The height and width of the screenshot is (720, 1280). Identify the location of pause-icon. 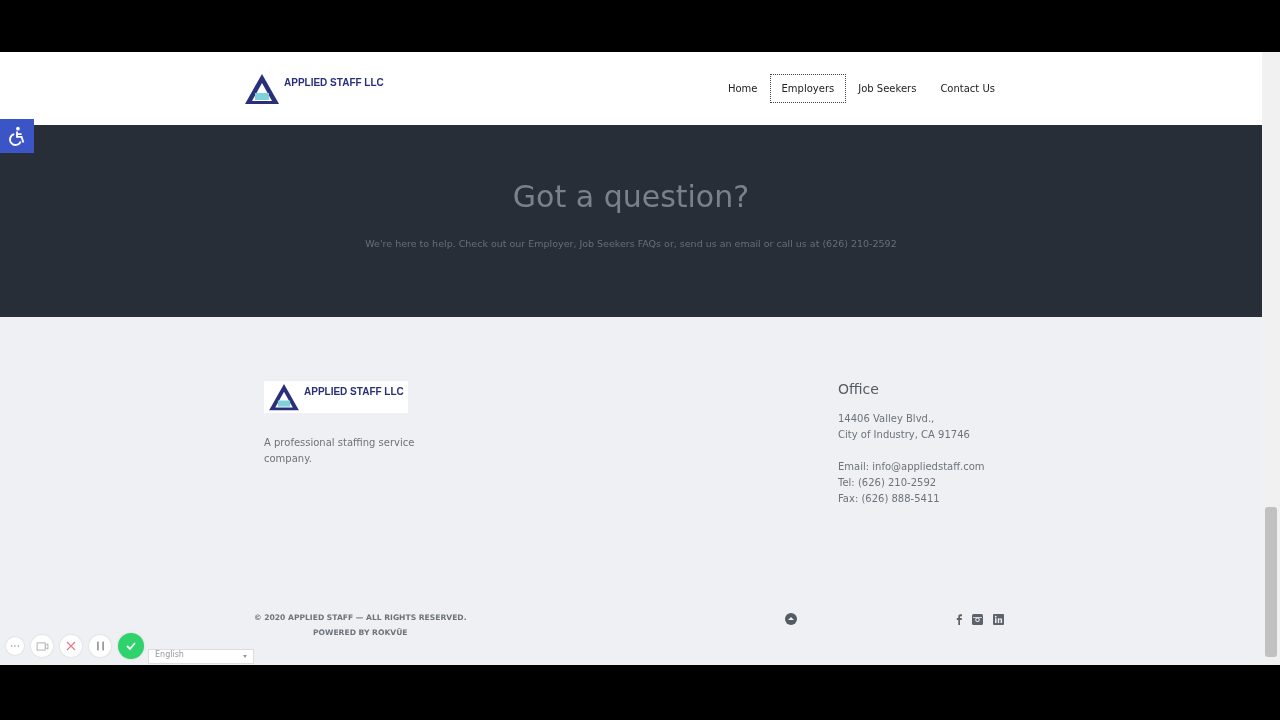
(100, 646).